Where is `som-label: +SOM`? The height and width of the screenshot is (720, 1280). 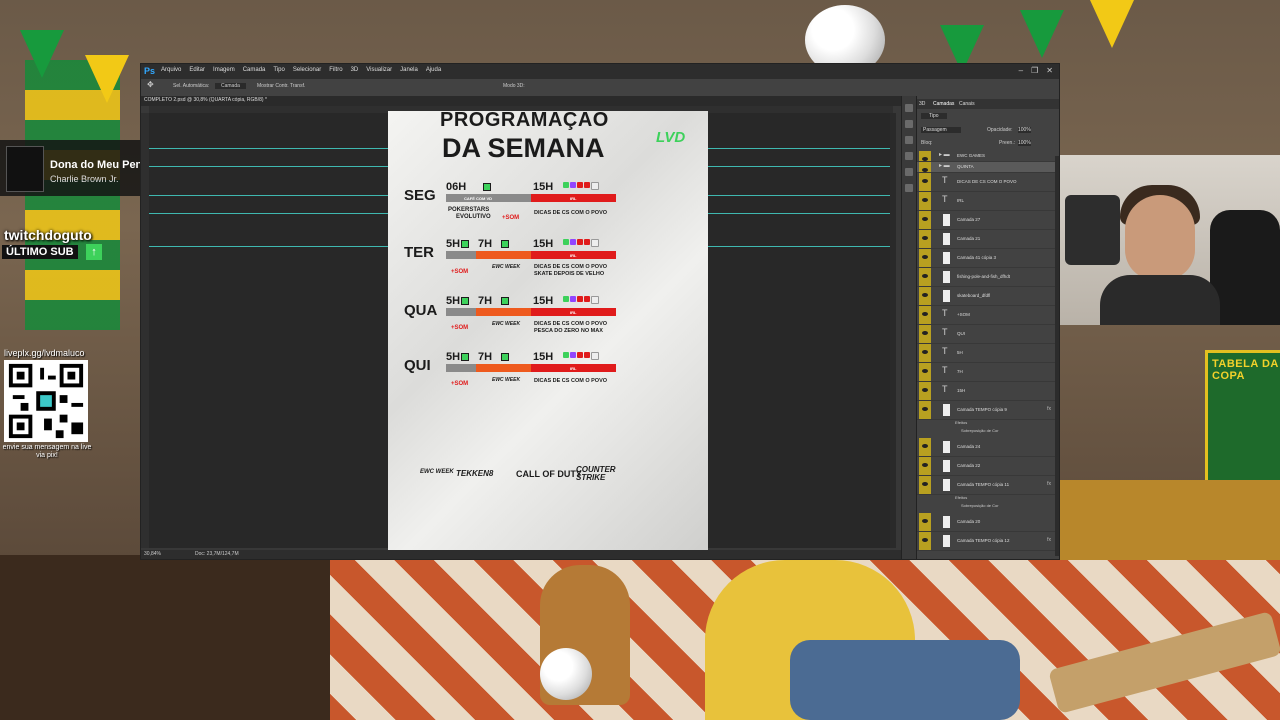
som-label: +SOM is located at coordinates (460, 328).